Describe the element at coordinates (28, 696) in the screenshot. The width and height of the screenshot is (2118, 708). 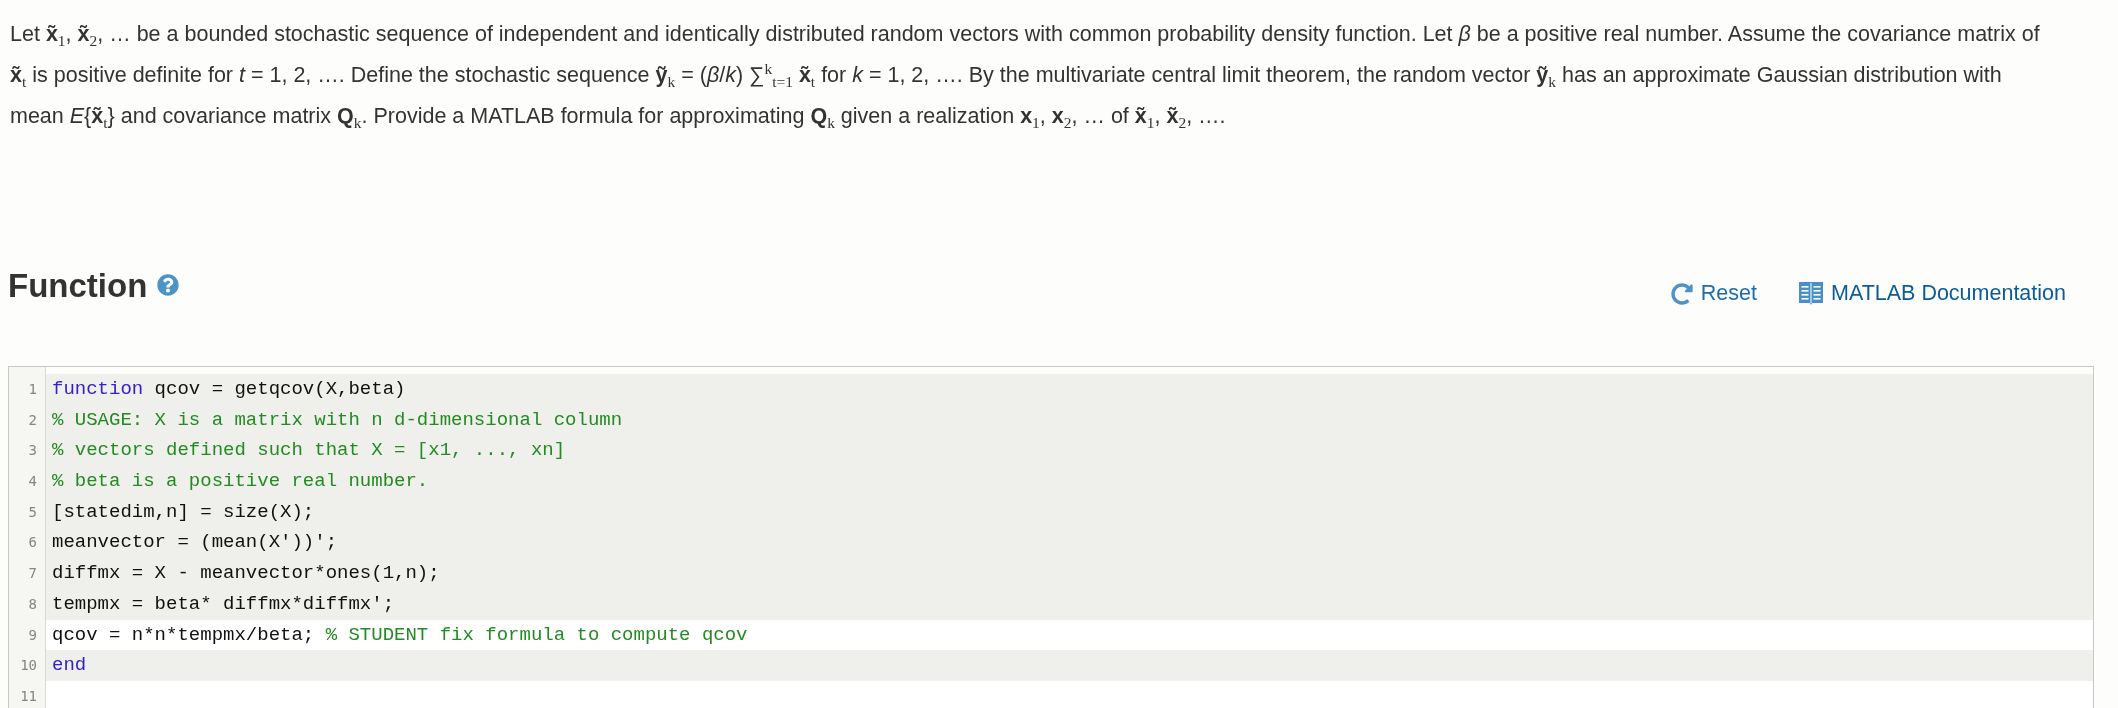
I see `line-number: 11` at that location.